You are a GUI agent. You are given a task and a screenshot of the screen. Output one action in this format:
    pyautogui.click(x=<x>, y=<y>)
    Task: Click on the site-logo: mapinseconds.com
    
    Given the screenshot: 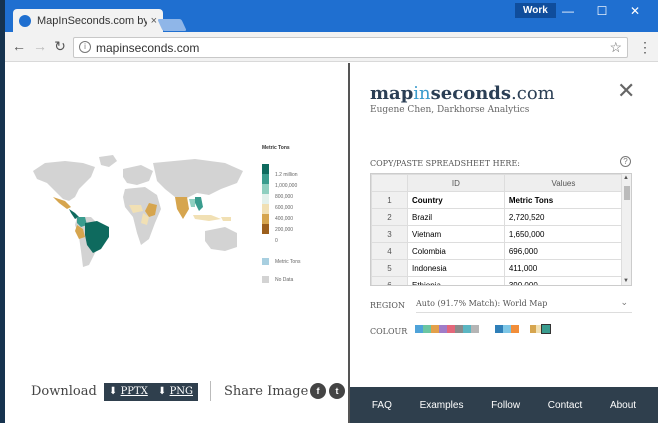 What is the action you would take?
    pyautogui.click(x=462, y=93)
    